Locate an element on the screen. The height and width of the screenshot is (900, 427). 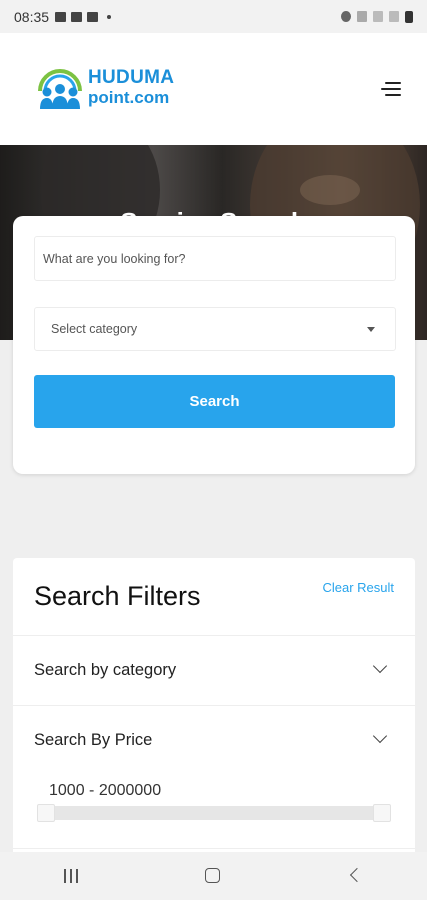
price-slider-fill is located at coordinates (214, 813).